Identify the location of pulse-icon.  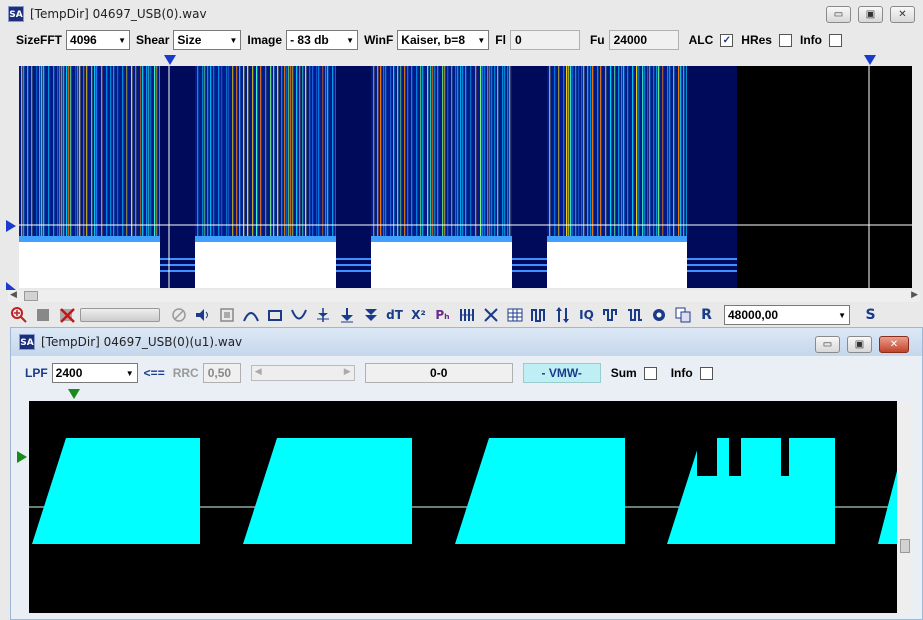
(538, 315).